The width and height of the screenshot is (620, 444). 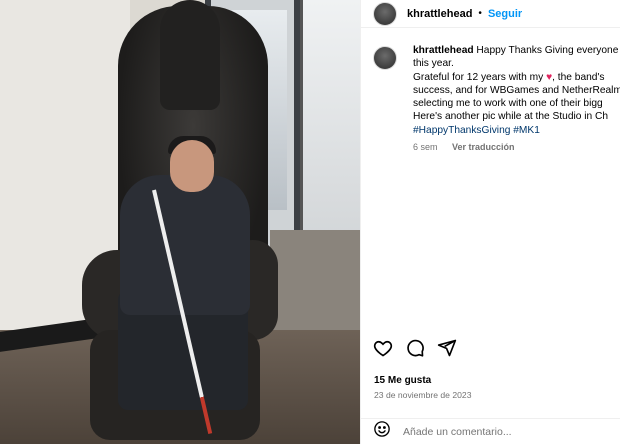 I want to click on comment-input, so click(x=503, y=431).